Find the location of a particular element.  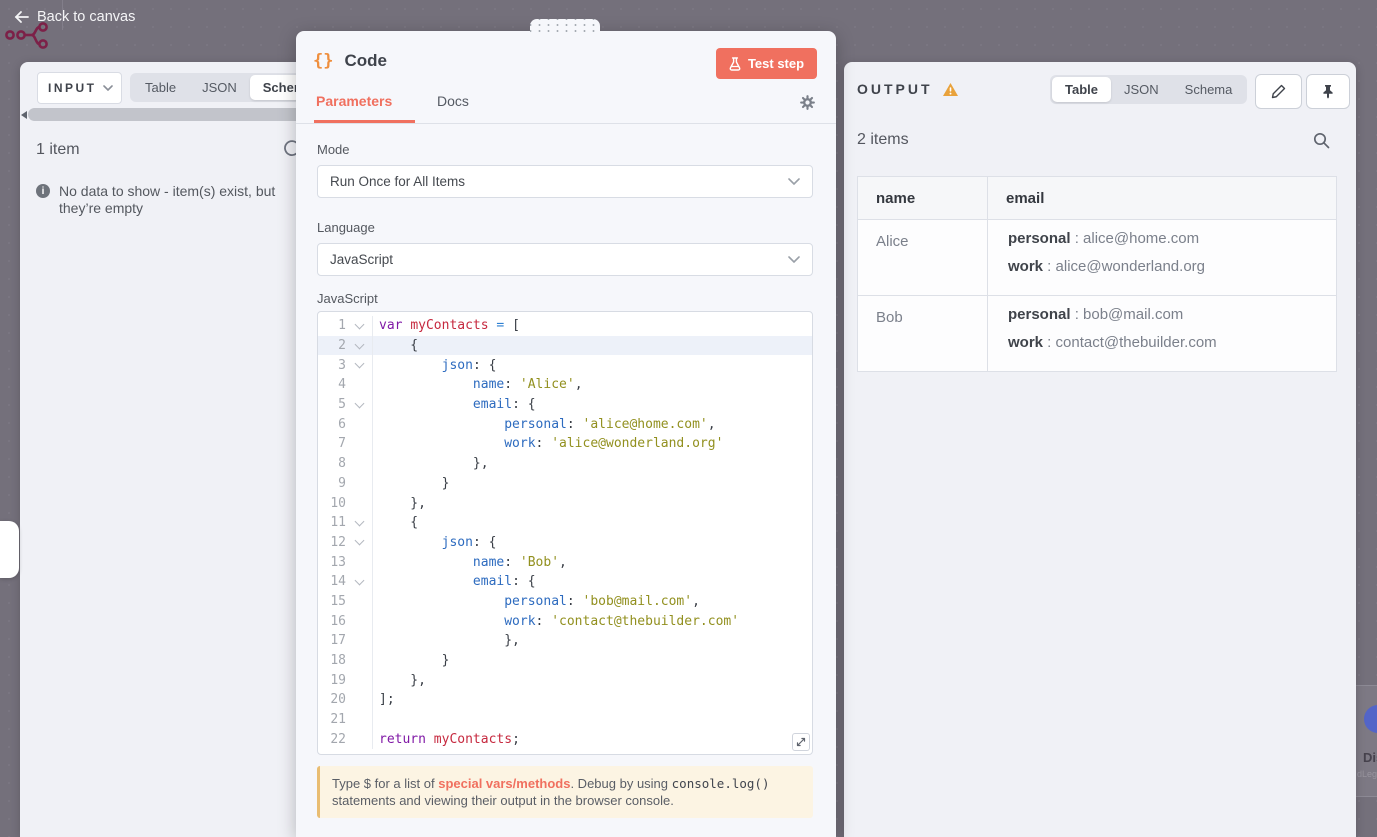

code-node-icon: {} is located at coordinates (323, 61).